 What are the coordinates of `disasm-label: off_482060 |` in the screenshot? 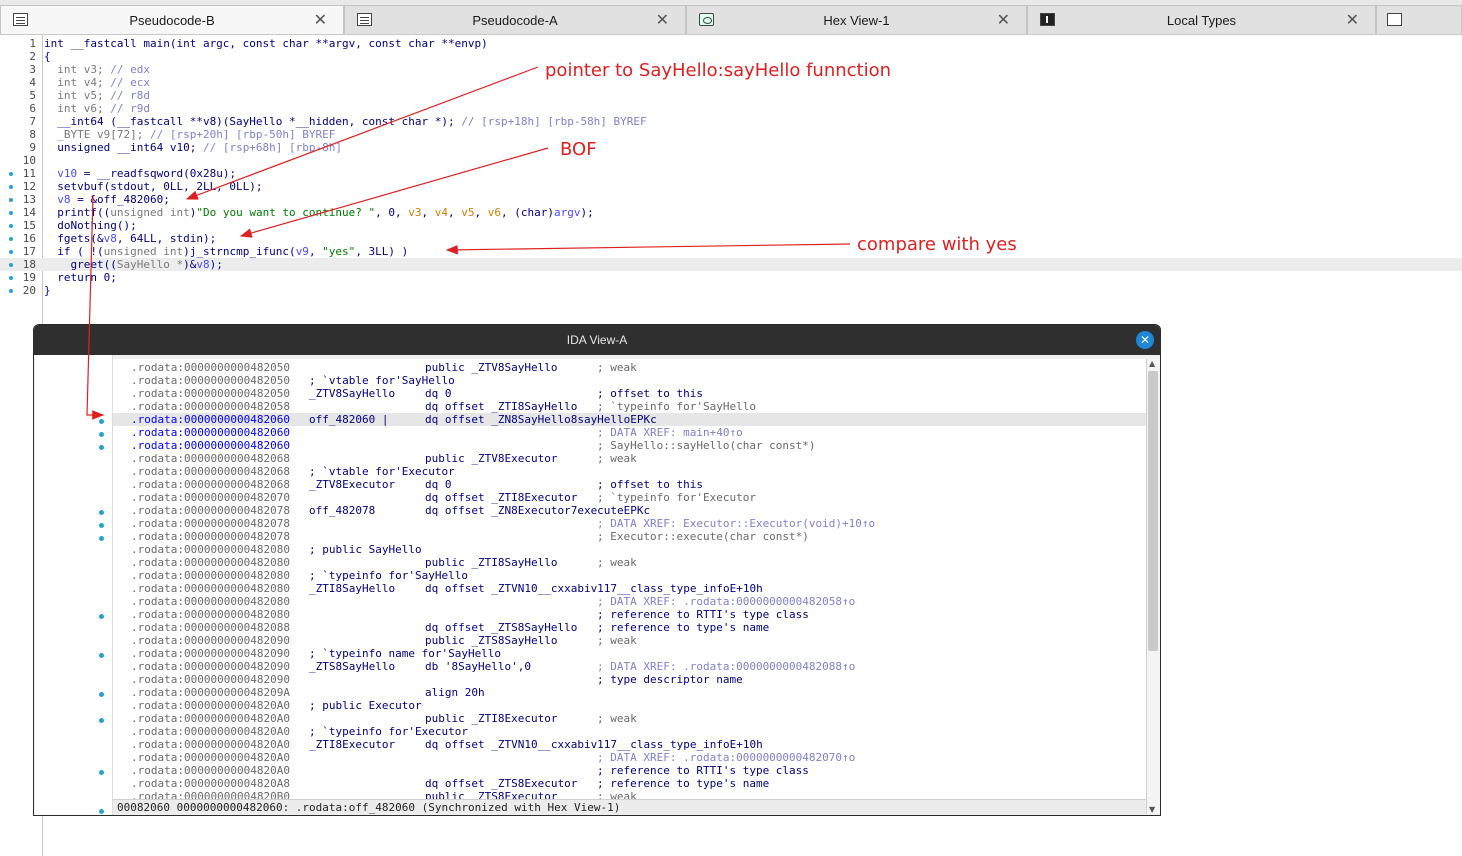 It's located at (349, 419).